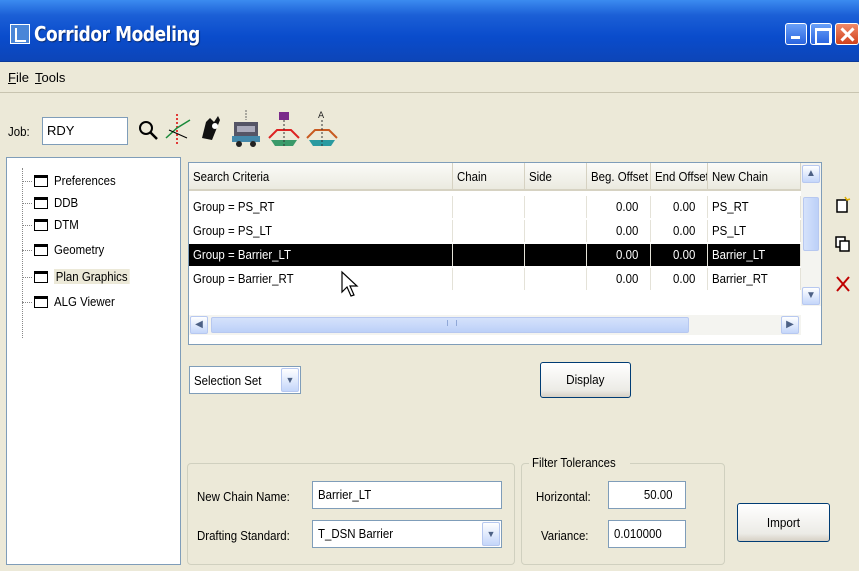 Image resolution: width=859 pixels, height=571 pixels. Describe the element at coordinates (243, 535) in the screenshot. I see `drafting-standard-label: Drafting Standard:` at that location.